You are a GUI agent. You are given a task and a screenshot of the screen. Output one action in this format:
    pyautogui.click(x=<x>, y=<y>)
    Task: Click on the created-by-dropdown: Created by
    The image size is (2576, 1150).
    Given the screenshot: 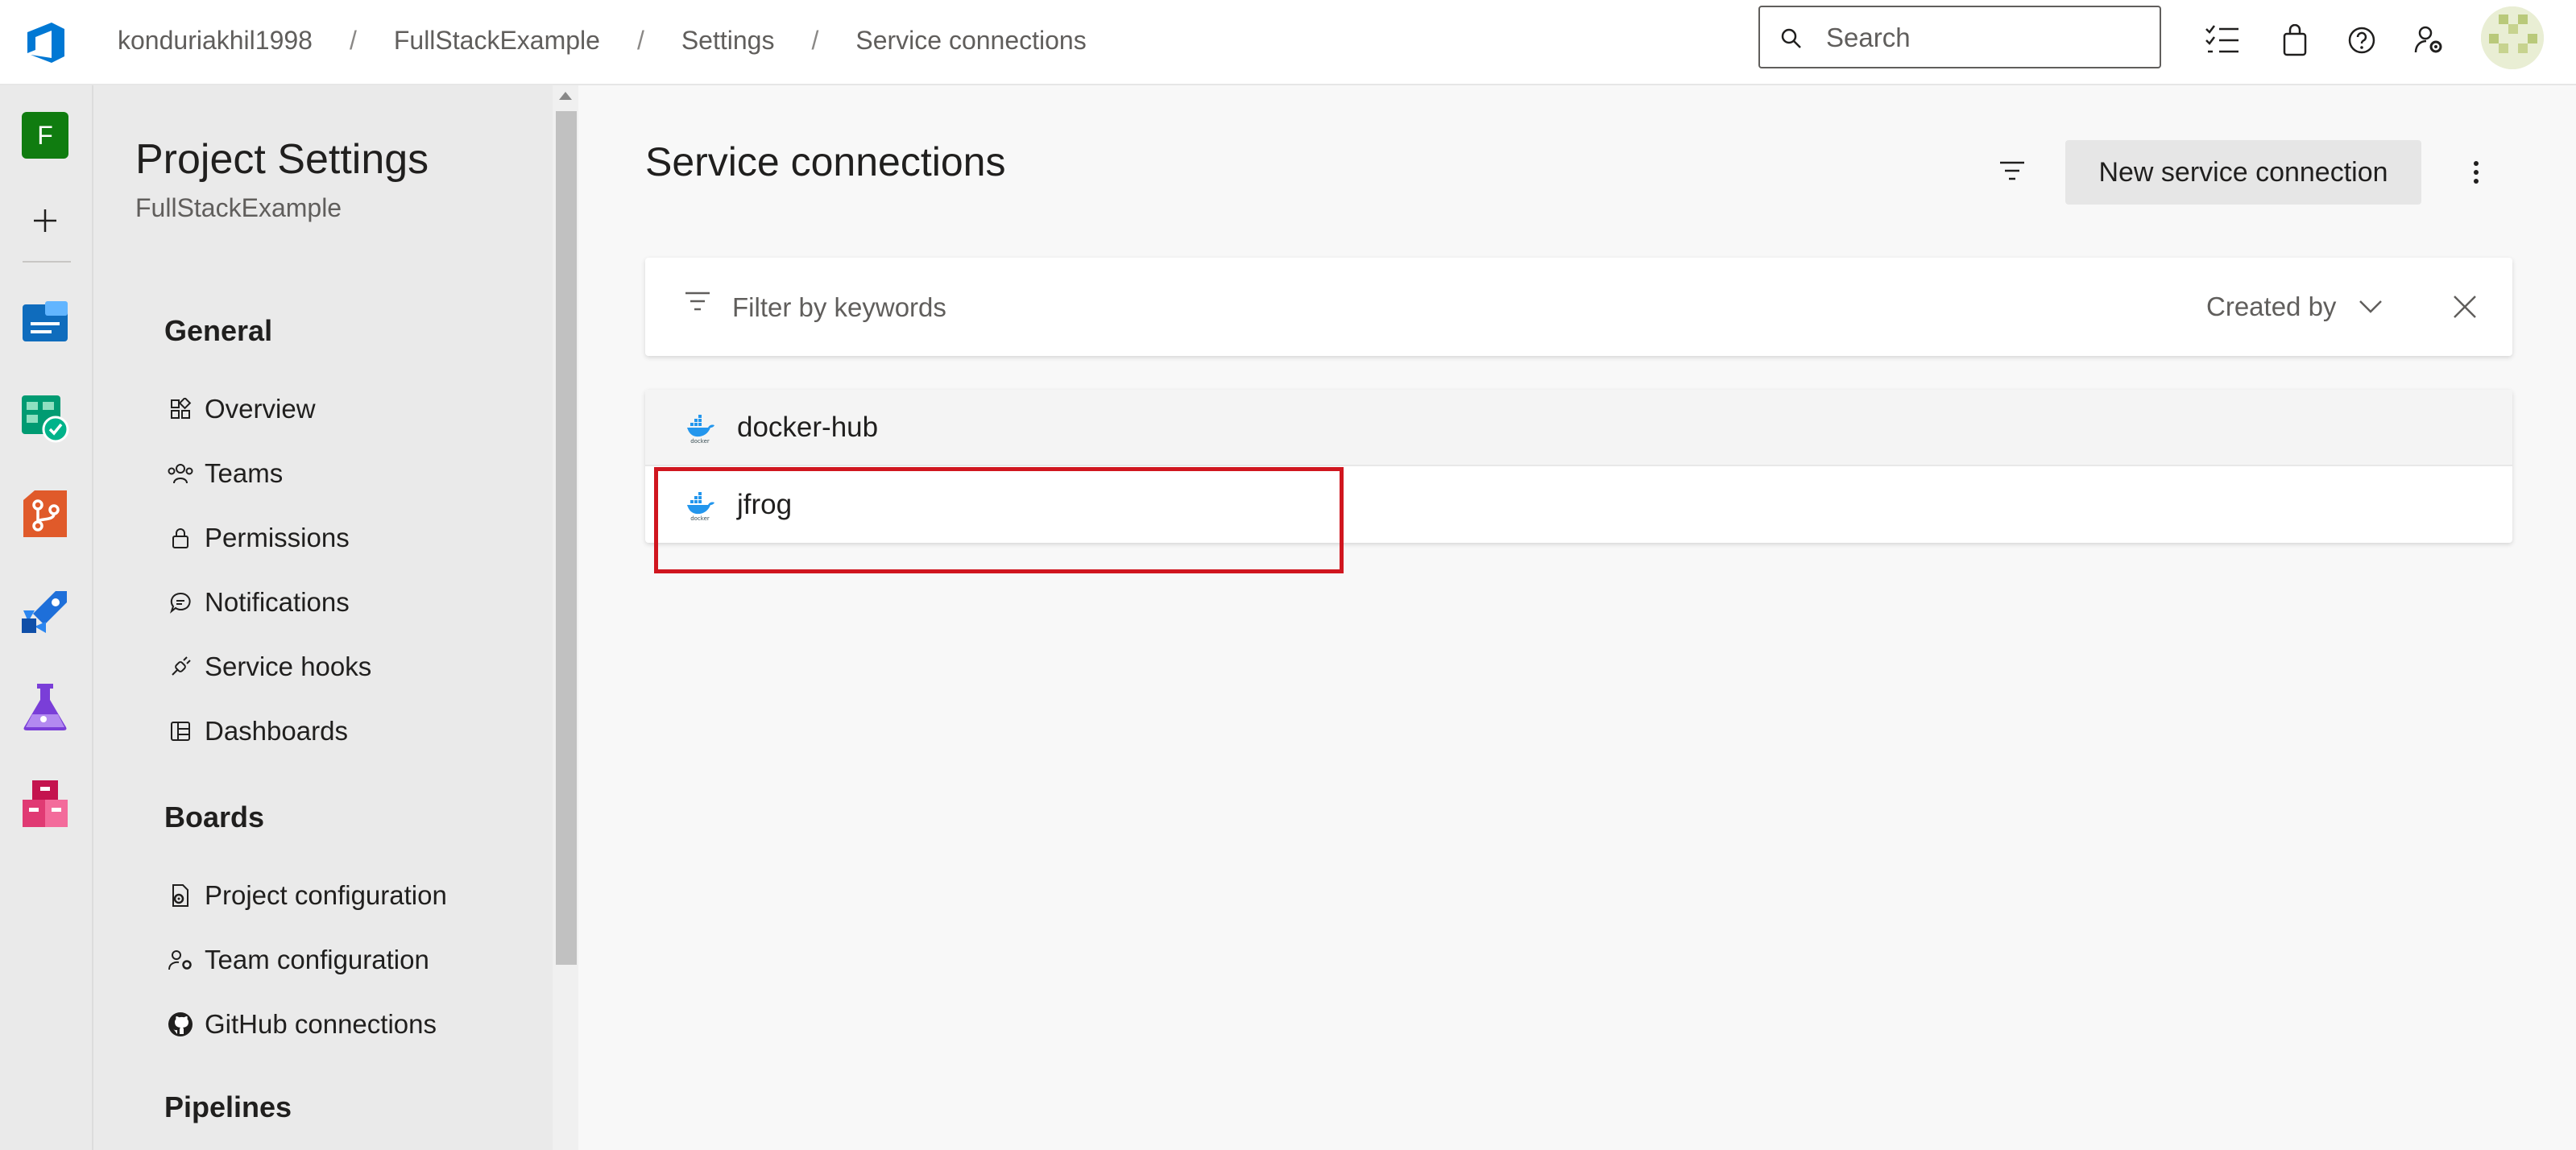 What is the action you would take?
    pyautogui.click(x=2294, y=307)
    